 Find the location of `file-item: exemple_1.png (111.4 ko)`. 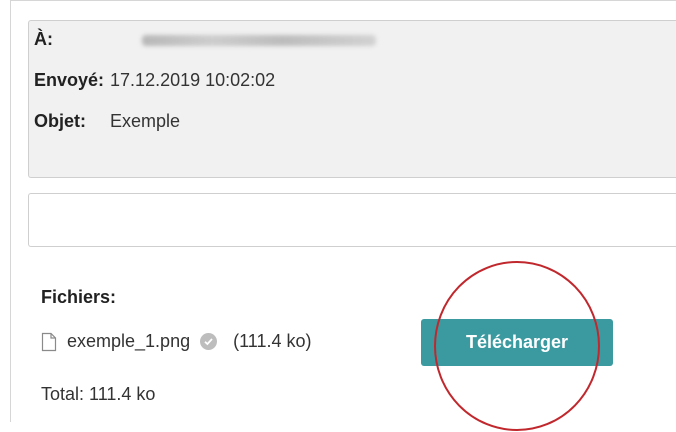

file-item: exemple_1.png (111.4 ko) is located at coordinates (176, 341).